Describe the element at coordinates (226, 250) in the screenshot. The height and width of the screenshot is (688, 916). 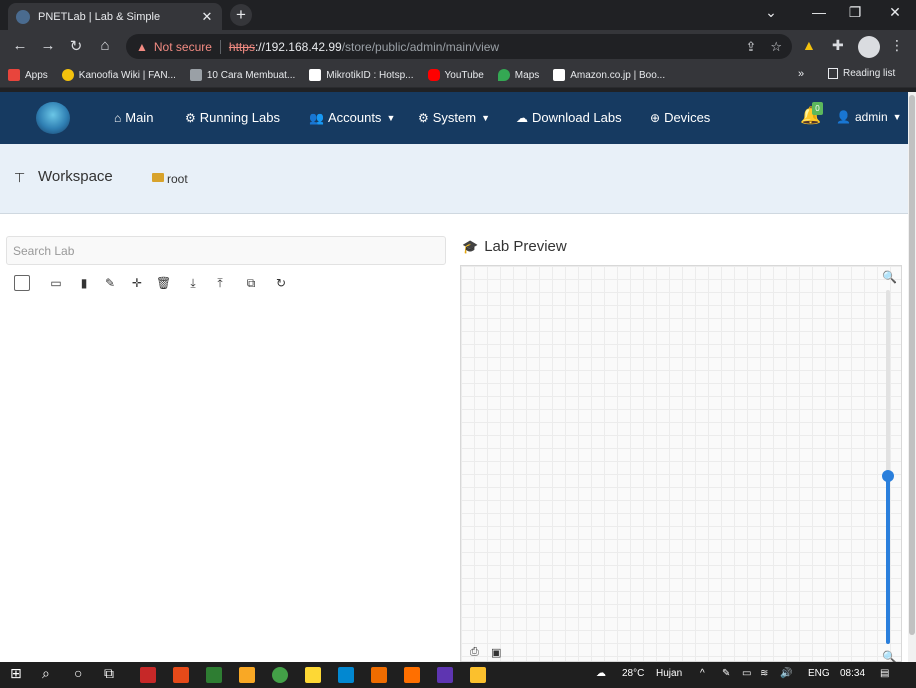
I see `search-input` at that location.